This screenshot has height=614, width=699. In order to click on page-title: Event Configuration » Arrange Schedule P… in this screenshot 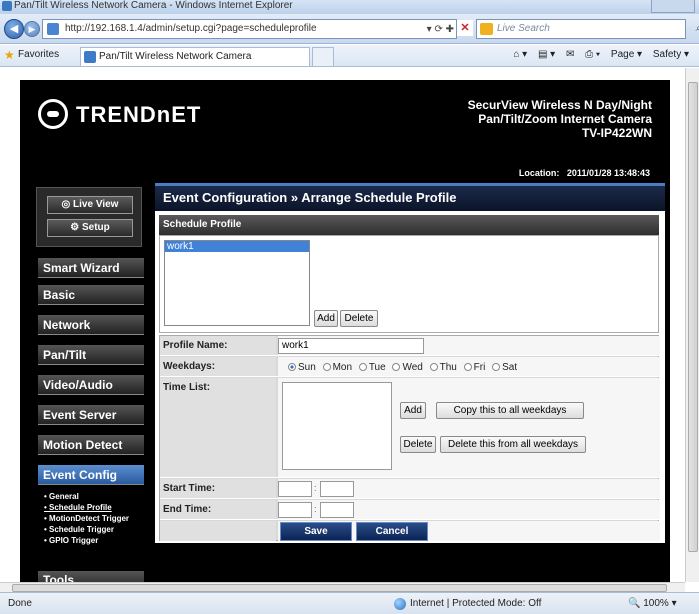, I will do `click(410, 197)`.